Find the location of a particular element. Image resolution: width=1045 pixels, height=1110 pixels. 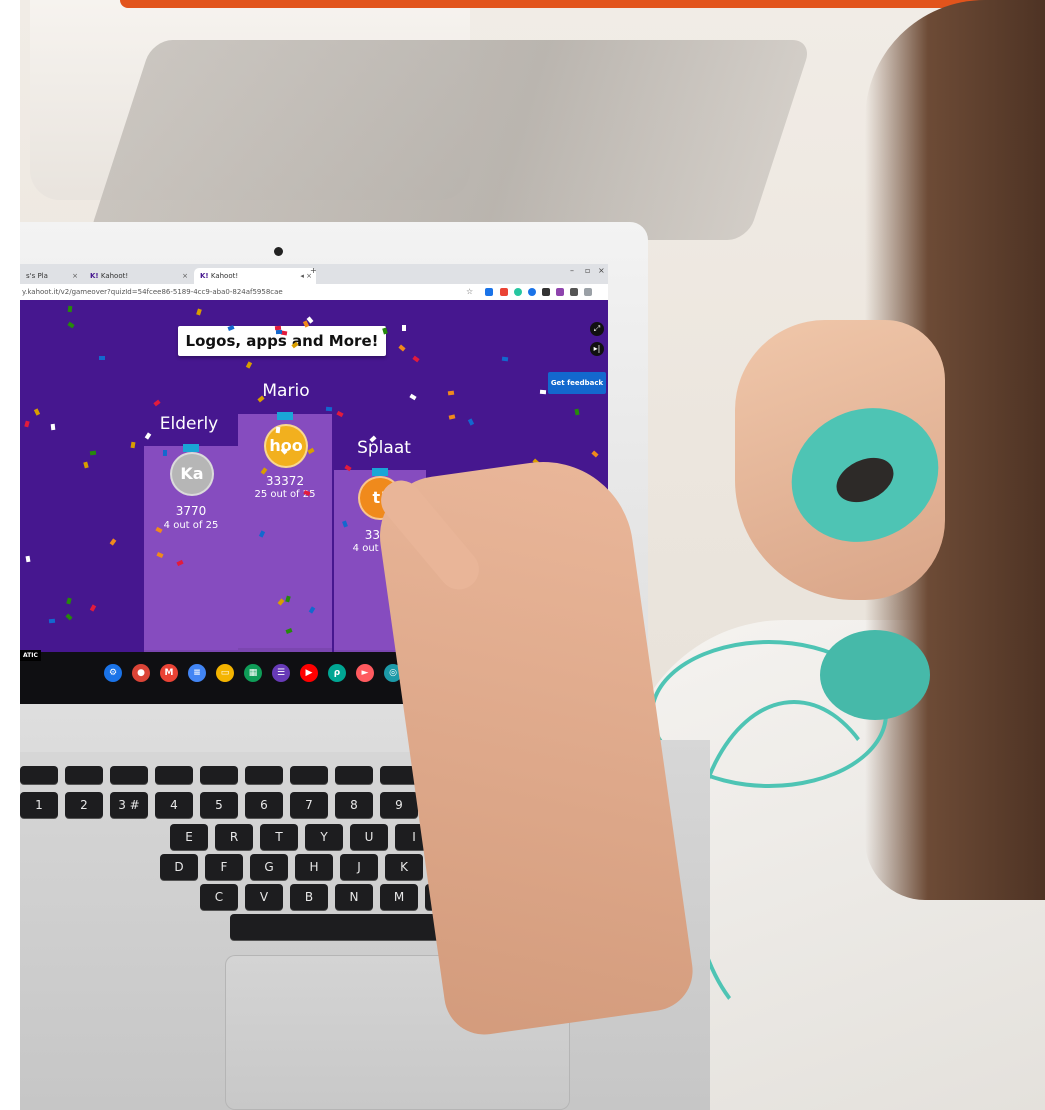

skip-icon: ▸| is located at coordinates (597, 349).